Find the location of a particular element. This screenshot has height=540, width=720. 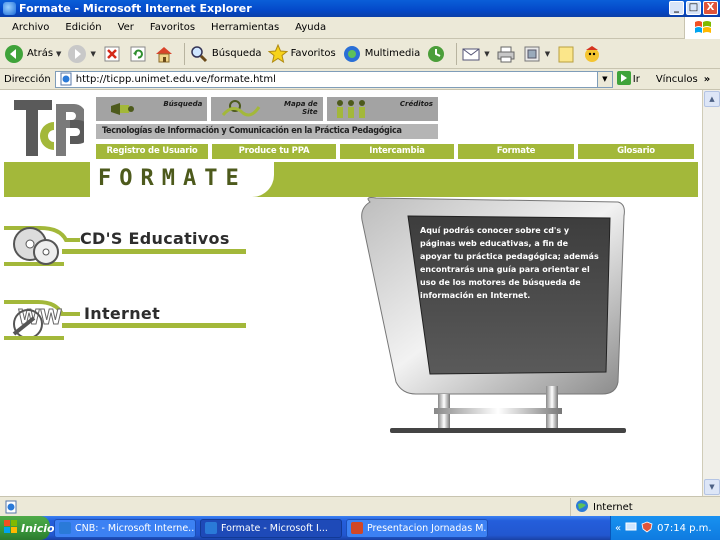

notes-button is located at coordinates (566, 54).